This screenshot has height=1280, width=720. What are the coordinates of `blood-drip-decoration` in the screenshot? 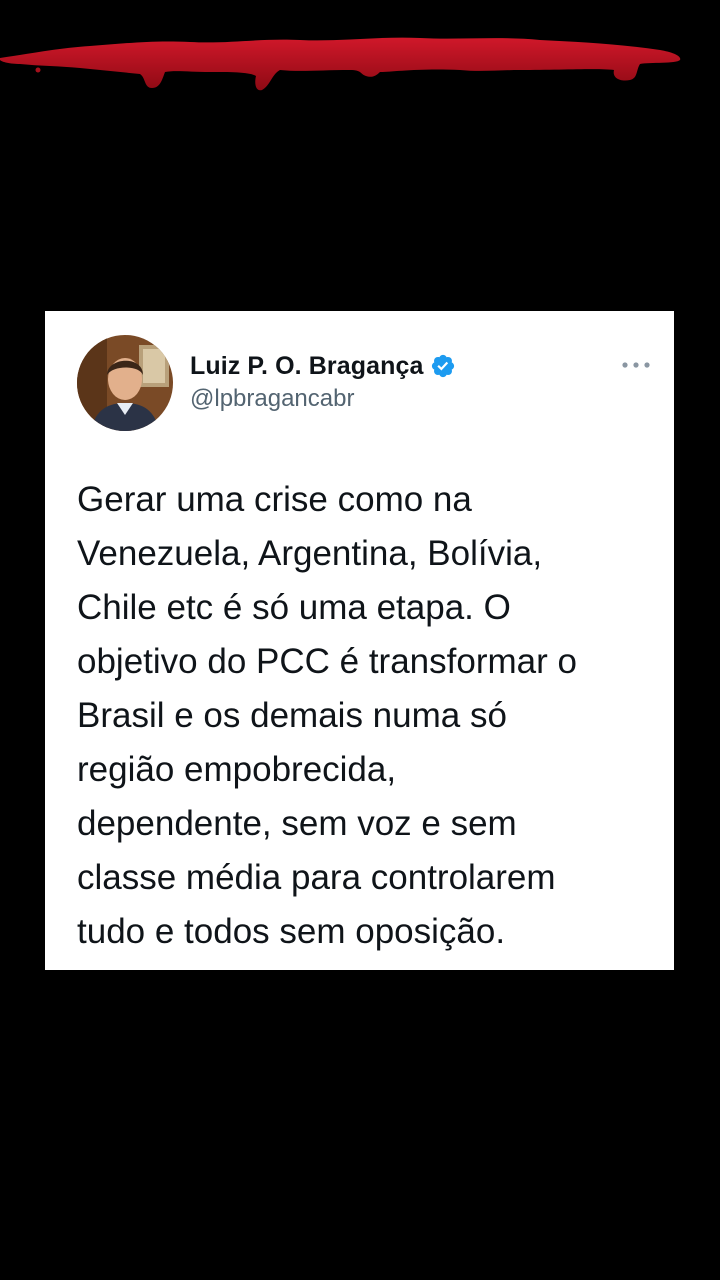 It's located at (340, 64).